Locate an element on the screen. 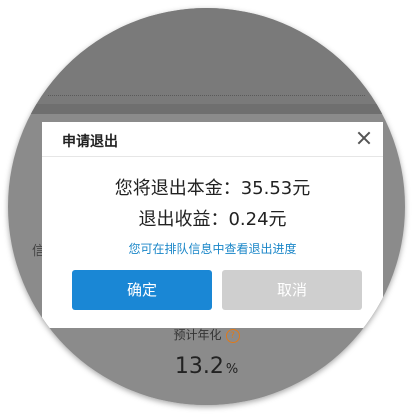  principal-message: 您将退出本金：35.53元 is located at coordinates (212, 188).